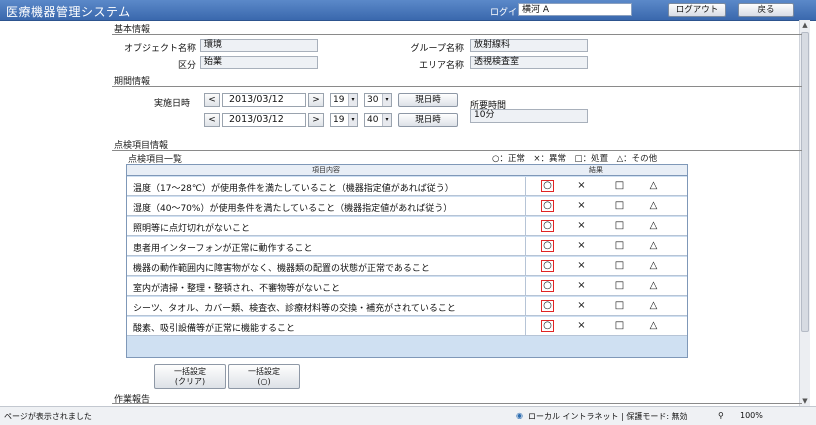 The width and height of the screenshot is (816, 425). I want to click on bulk-set-normal-button: 一括設定 (○), so click(264, 376).